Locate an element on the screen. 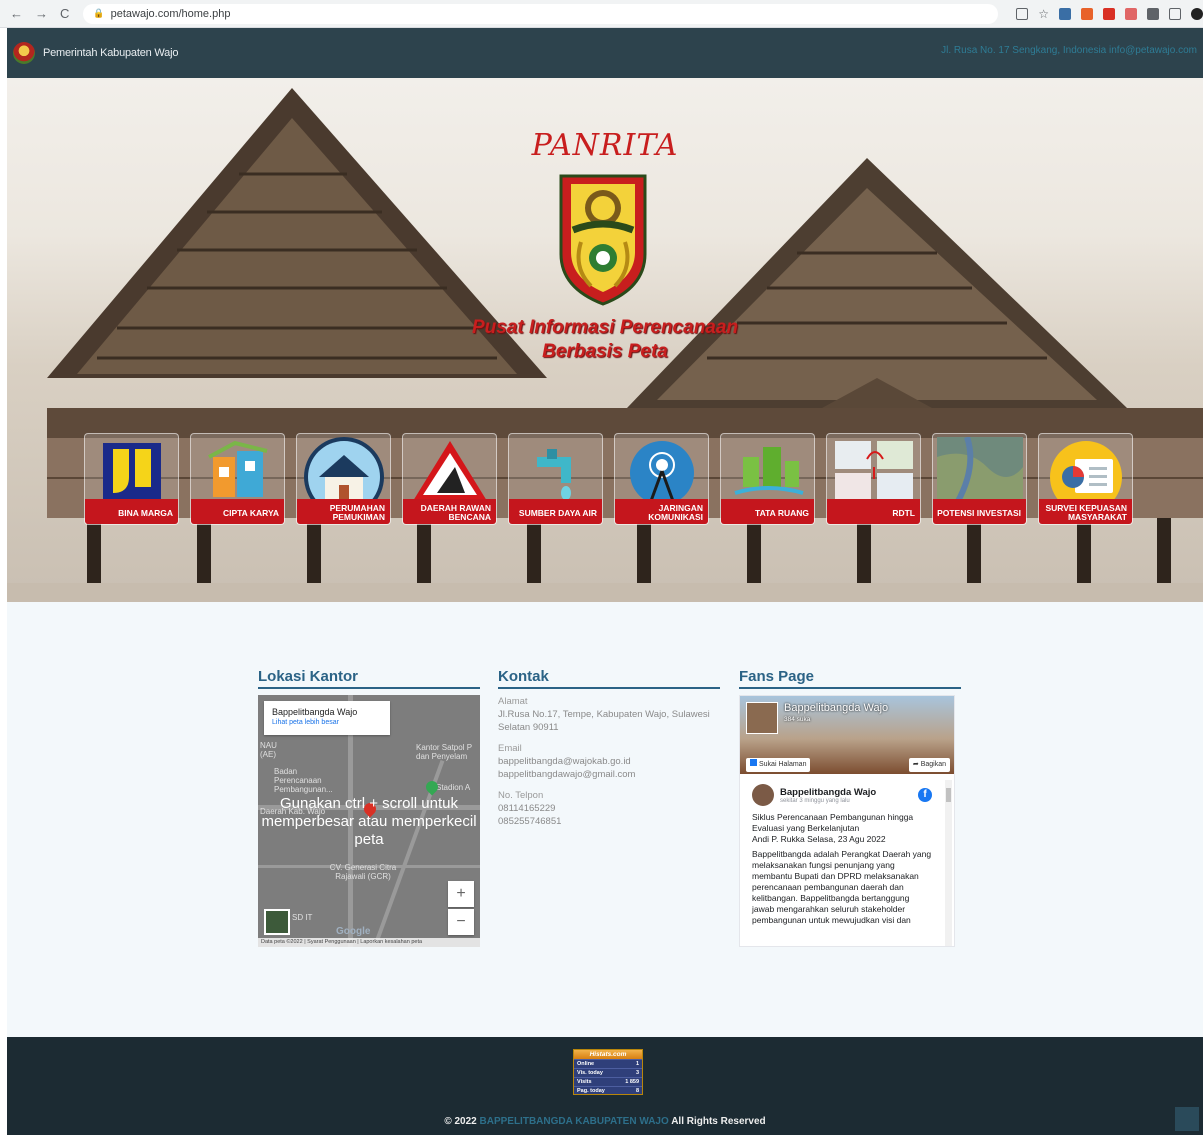 This screenshot has height=1135, width=1203. map-zoom-in-button: + is located at coordinates (461, 894).